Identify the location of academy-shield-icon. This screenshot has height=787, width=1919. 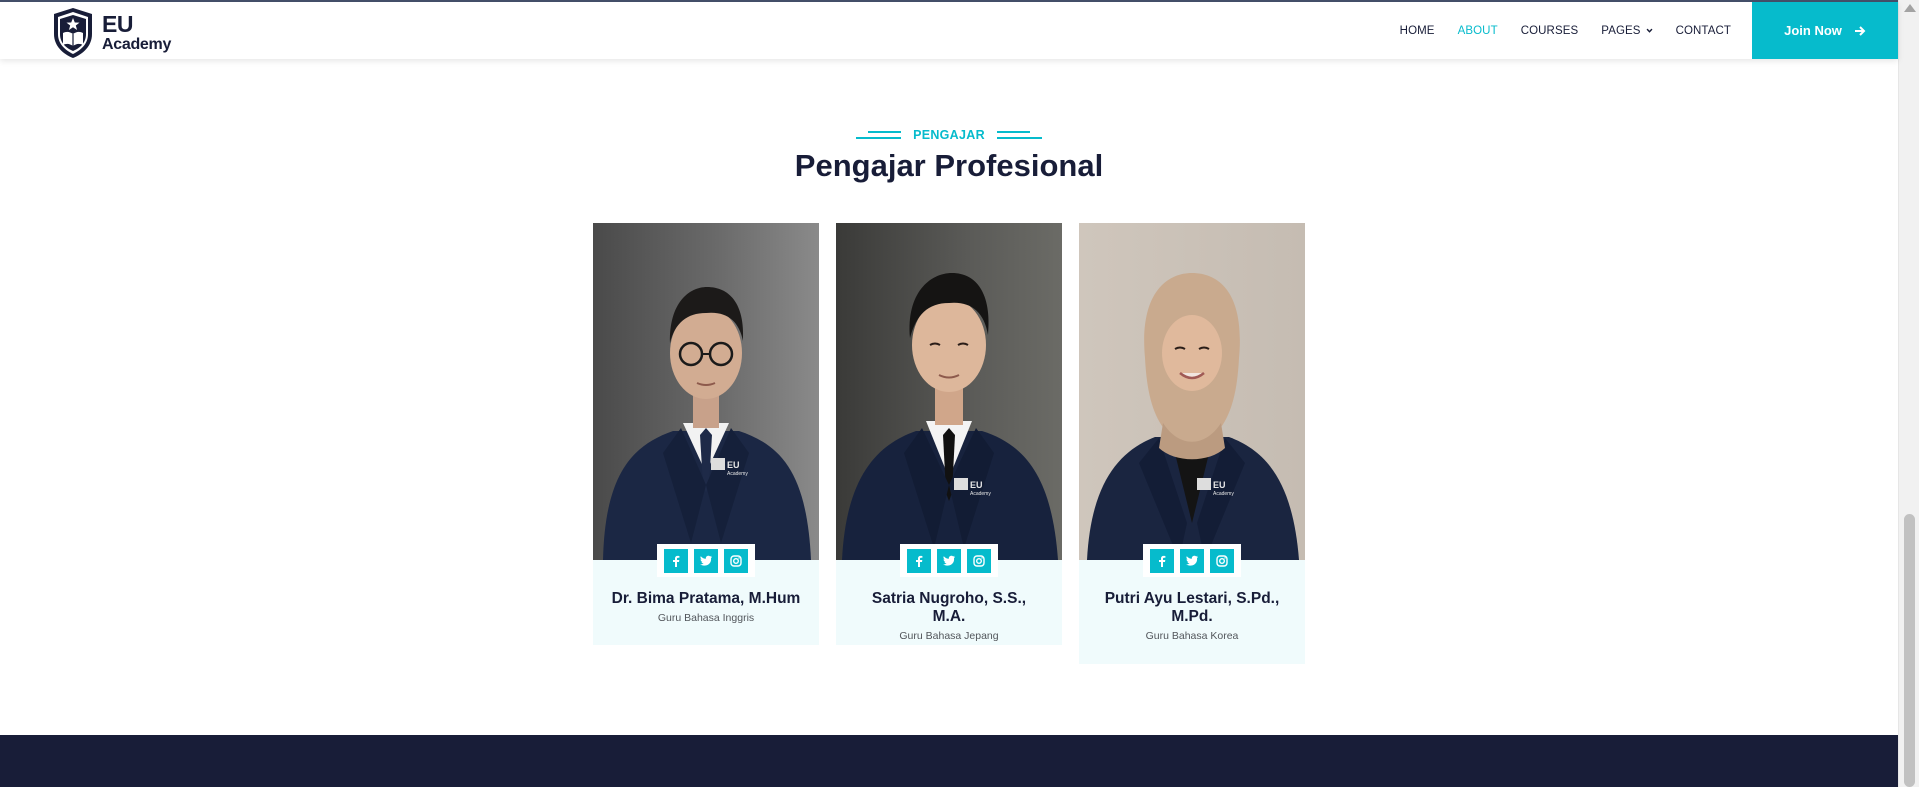
(73, 33).